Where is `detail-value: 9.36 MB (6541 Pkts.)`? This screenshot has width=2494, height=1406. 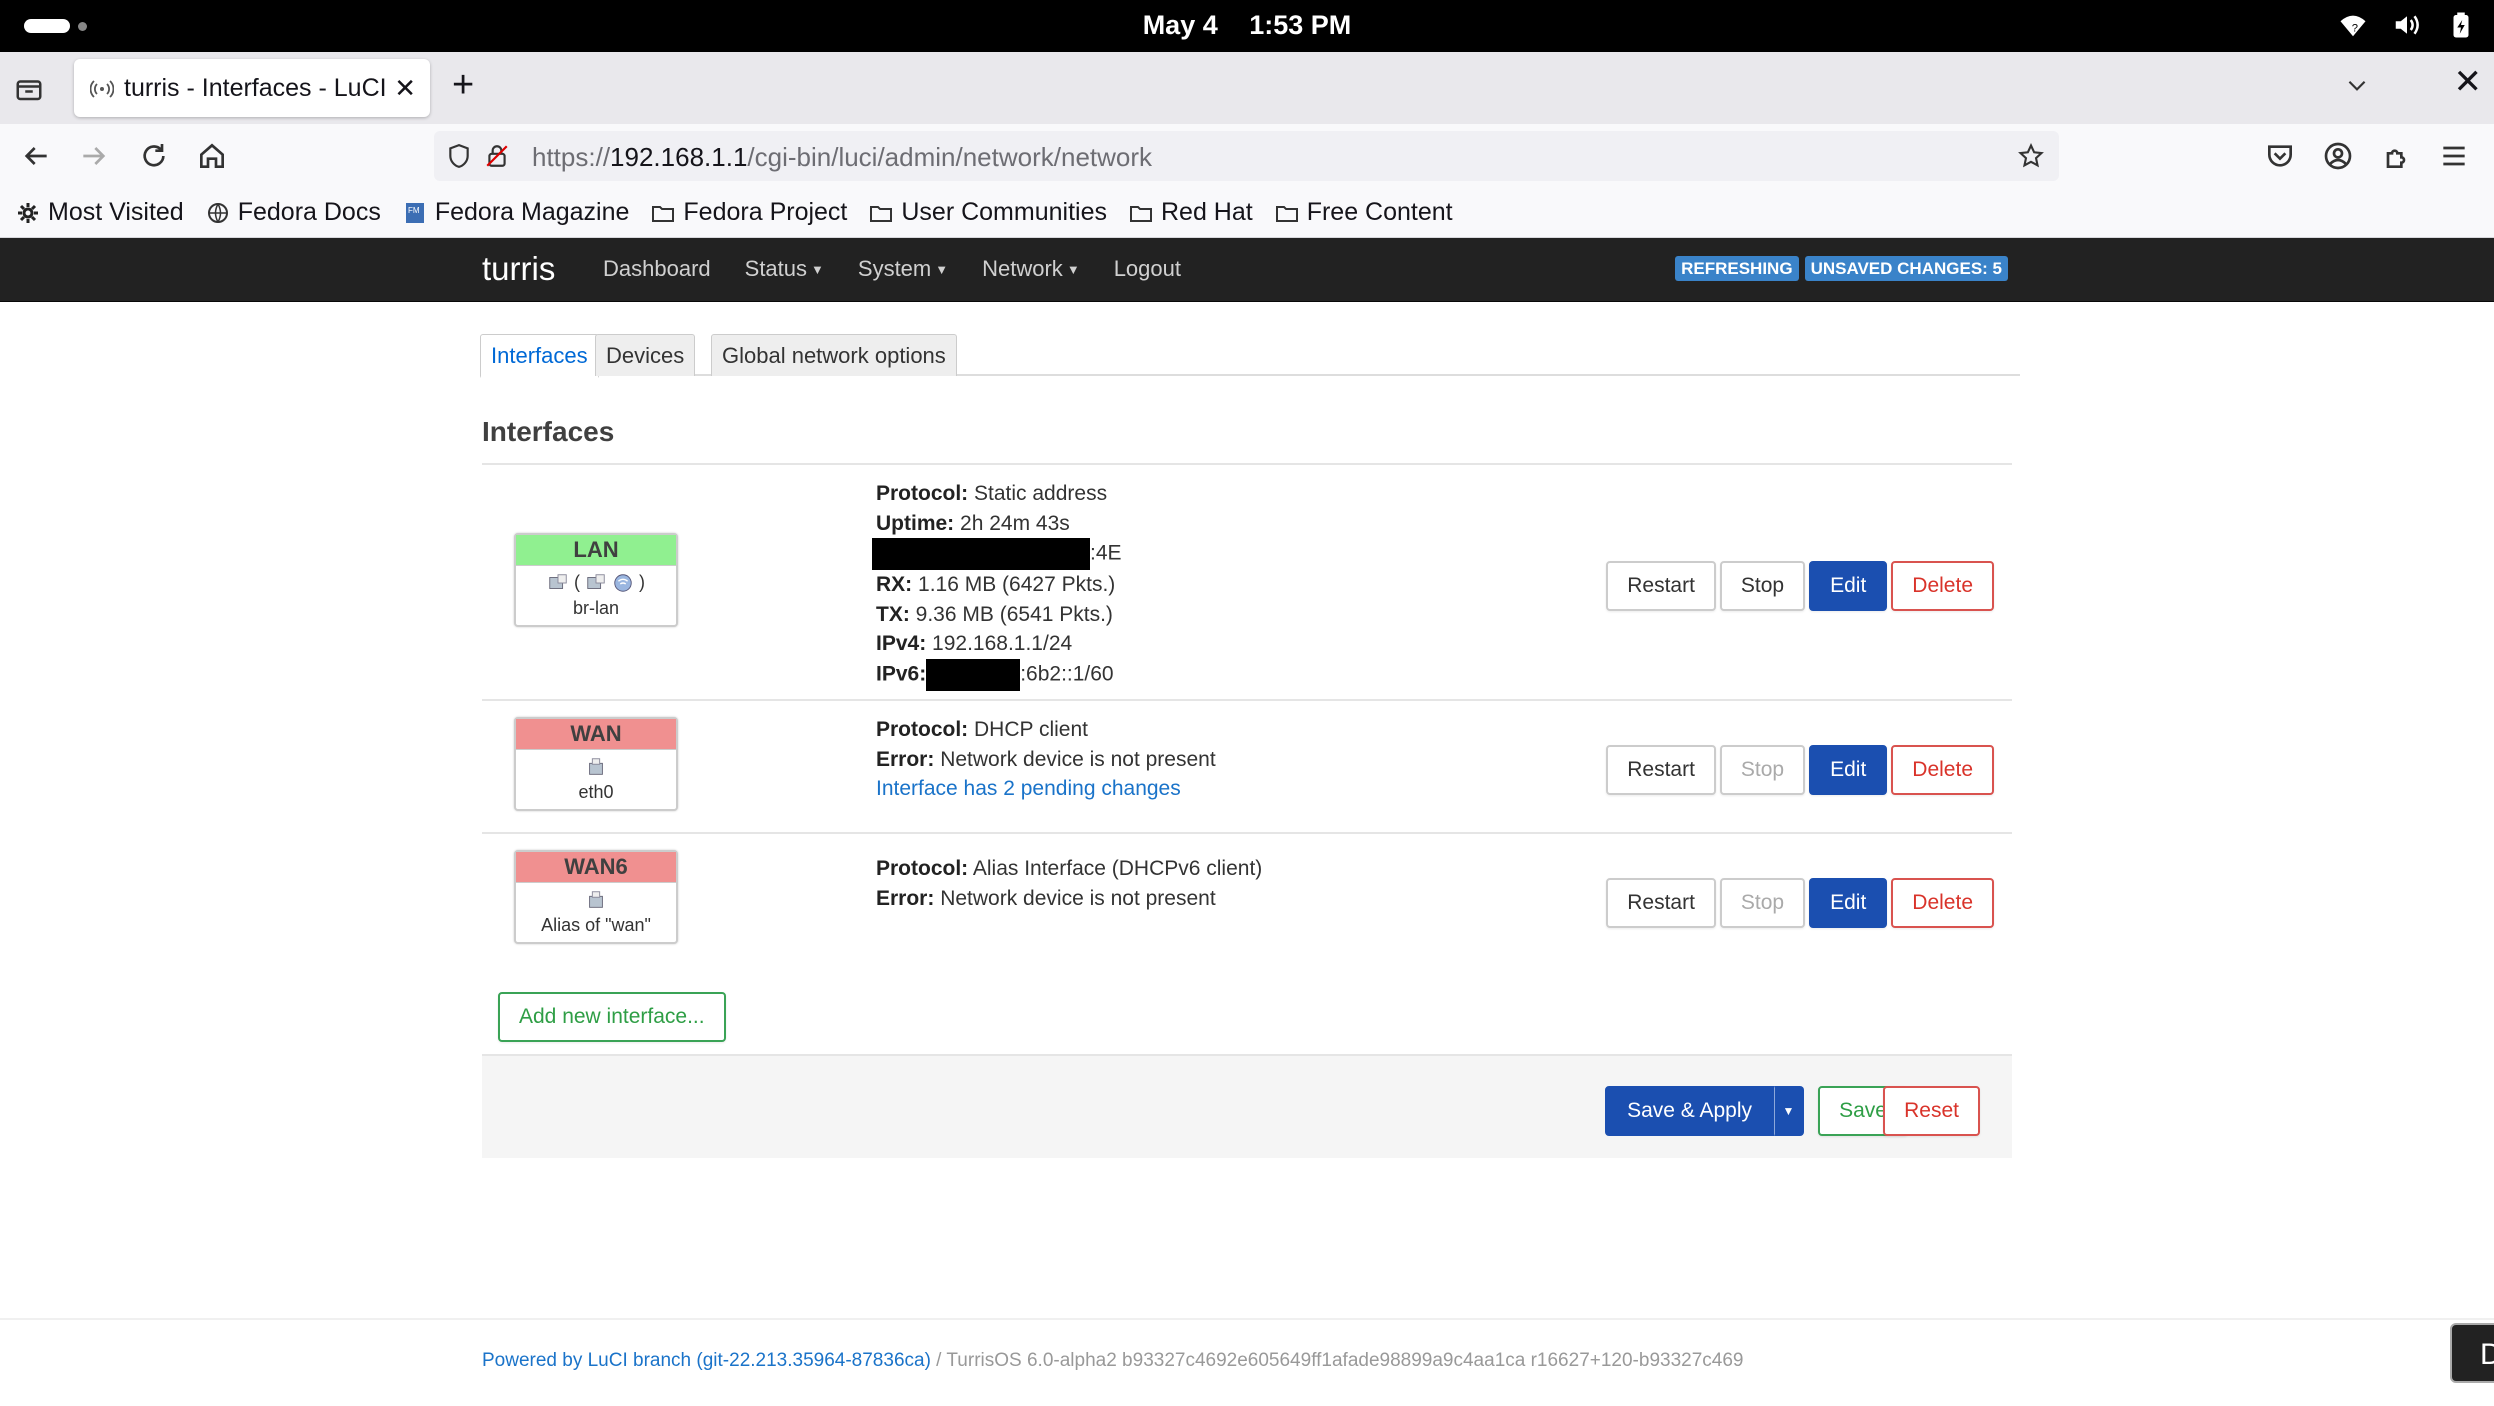
detail-value: 9.36 MB (6541 Pkts.) is located at coordinates (1014, 614).